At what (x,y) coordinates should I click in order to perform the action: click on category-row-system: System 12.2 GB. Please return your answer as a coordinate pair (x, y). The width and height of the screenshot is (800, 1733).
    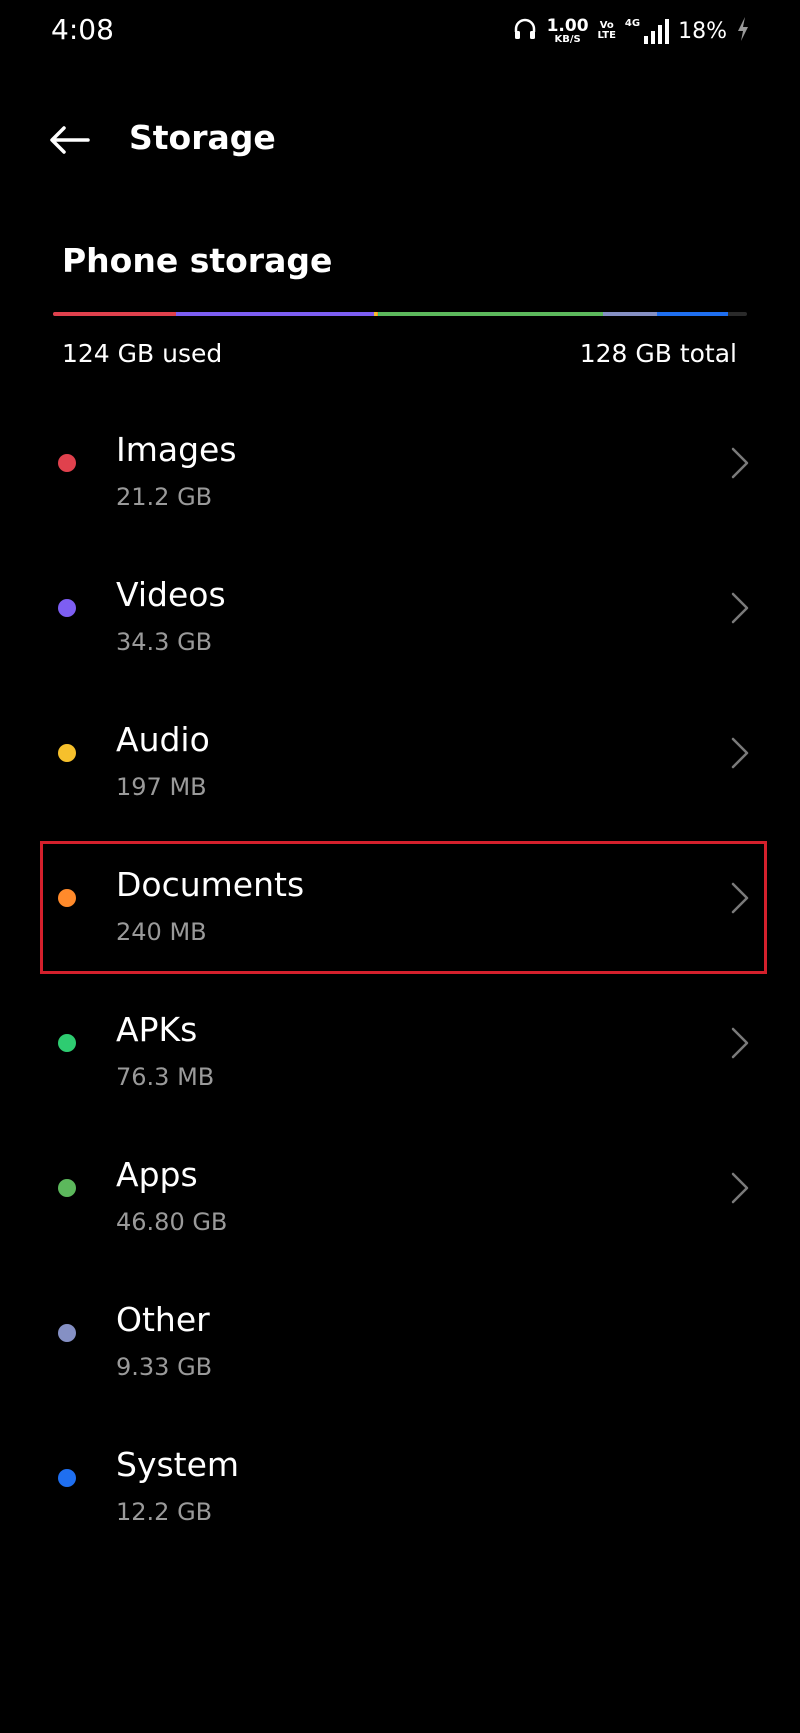
    Looking at the image, I should click on (400, 1477).